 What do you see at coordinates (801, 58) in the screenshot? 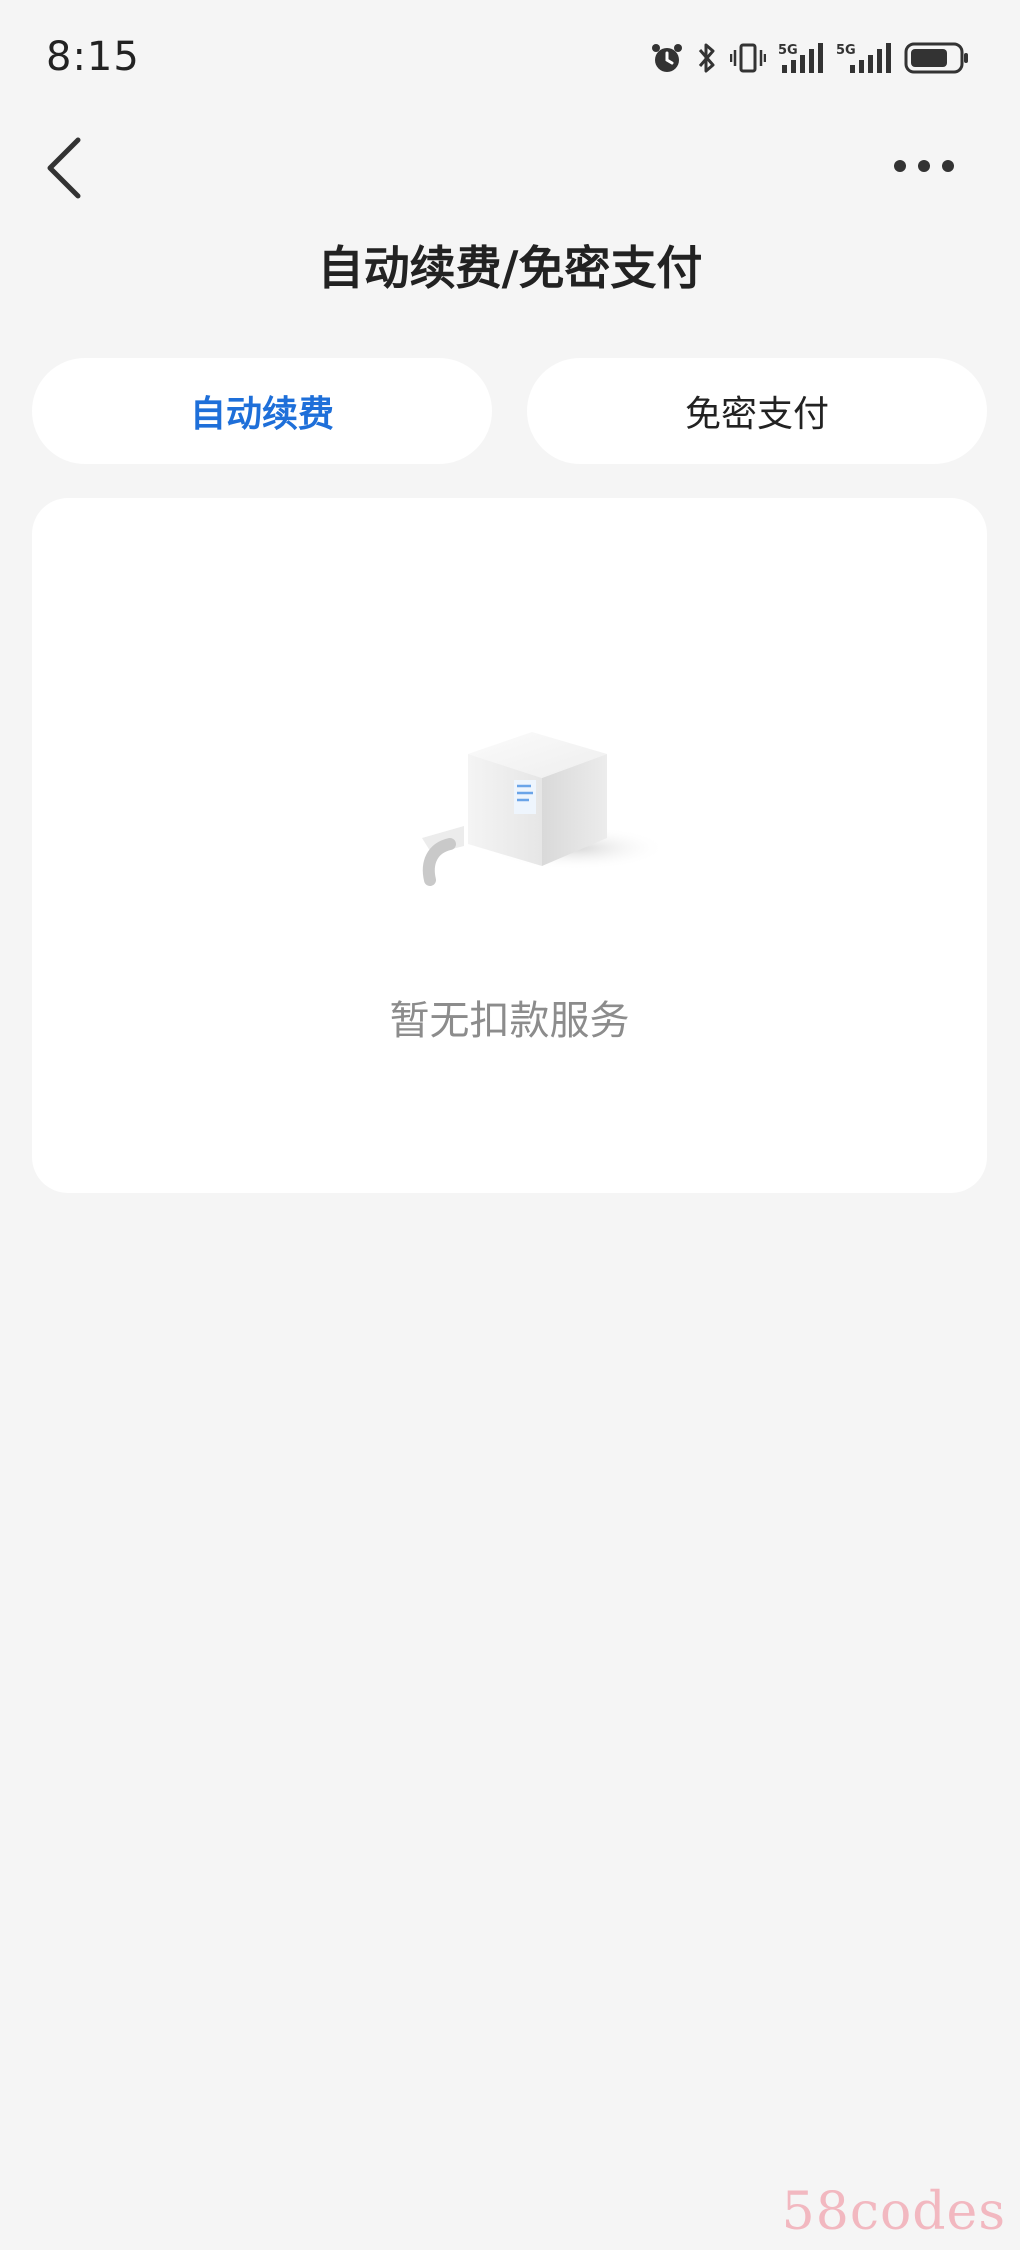
I see `signal-5g-icon: 5G` at bounding box center [801, 58].